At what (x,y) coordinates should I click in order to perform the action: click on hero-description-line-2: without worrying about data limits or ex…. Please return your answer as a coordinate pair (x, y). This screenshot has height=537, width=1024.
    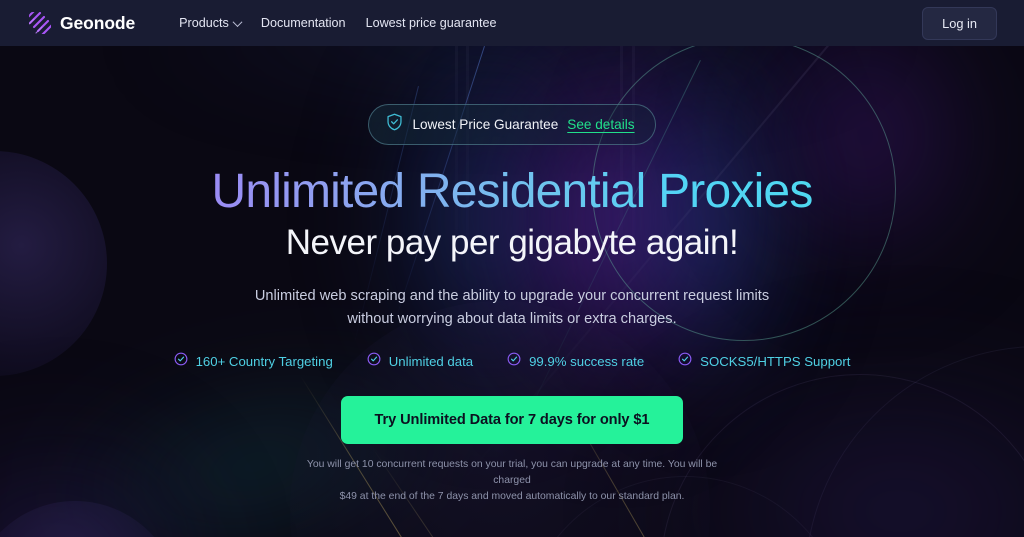
    Looking at the image, I should click on (512, 318).